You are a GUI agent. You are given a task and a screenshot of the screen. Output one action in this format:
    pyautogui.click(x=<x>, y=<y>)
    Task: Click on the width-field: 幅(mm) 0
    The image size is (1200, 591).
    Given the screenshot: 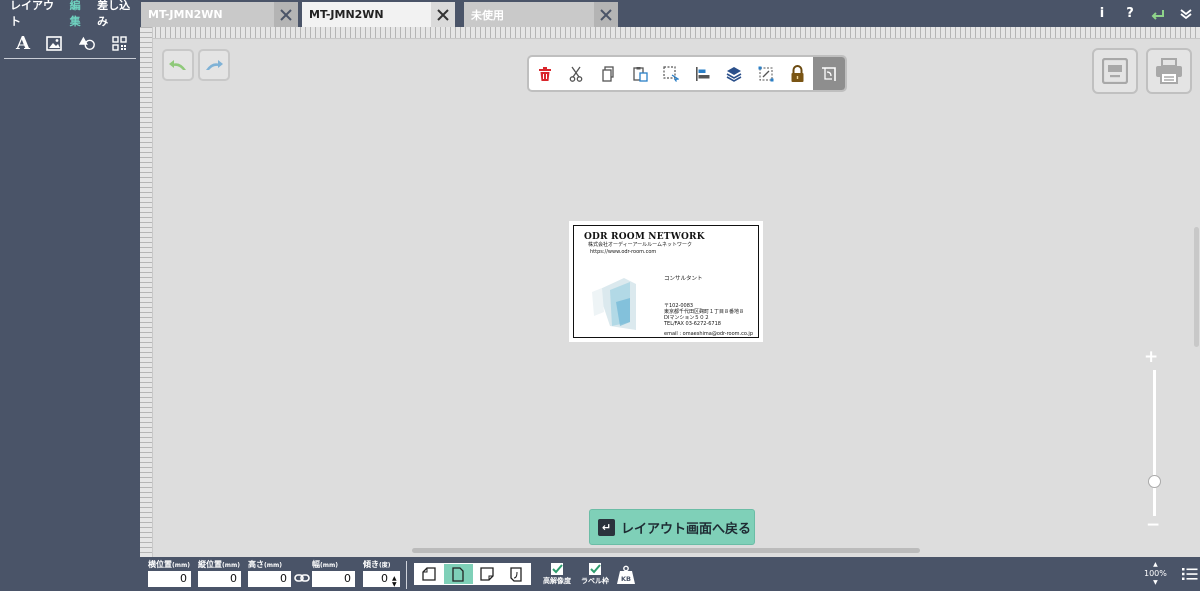 What is the action you would take?
    pyautogui.click(x=333, y=573)
    